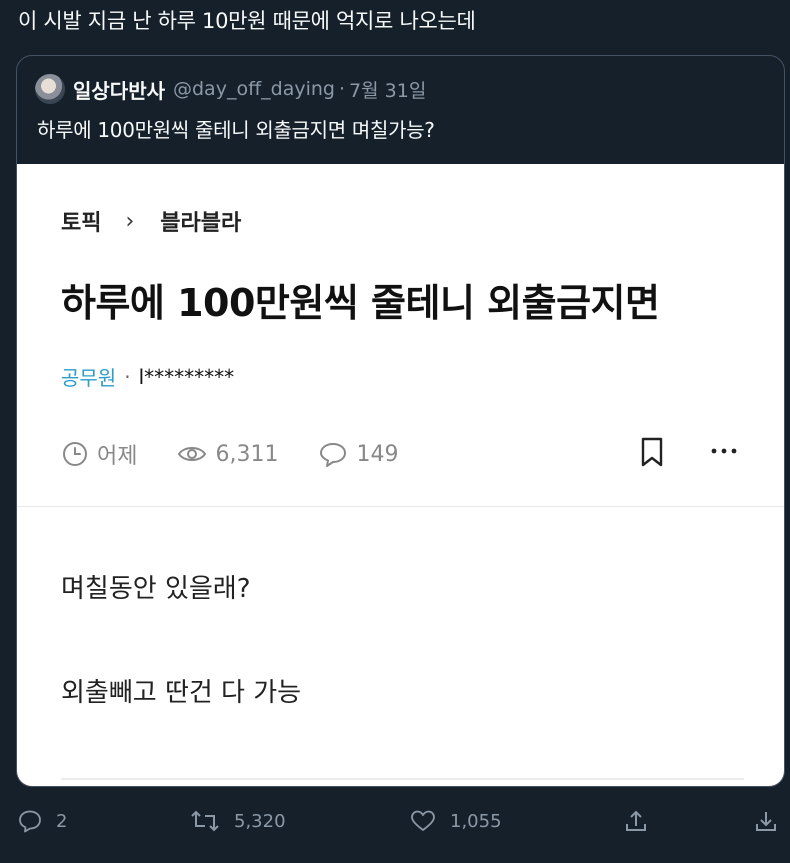  What do you see at coordinates (360, 303) in the screenshot?
I see `post-title: 하루에 100만원씩 줄테니 외출금지면` at bounding box center [360, 303].